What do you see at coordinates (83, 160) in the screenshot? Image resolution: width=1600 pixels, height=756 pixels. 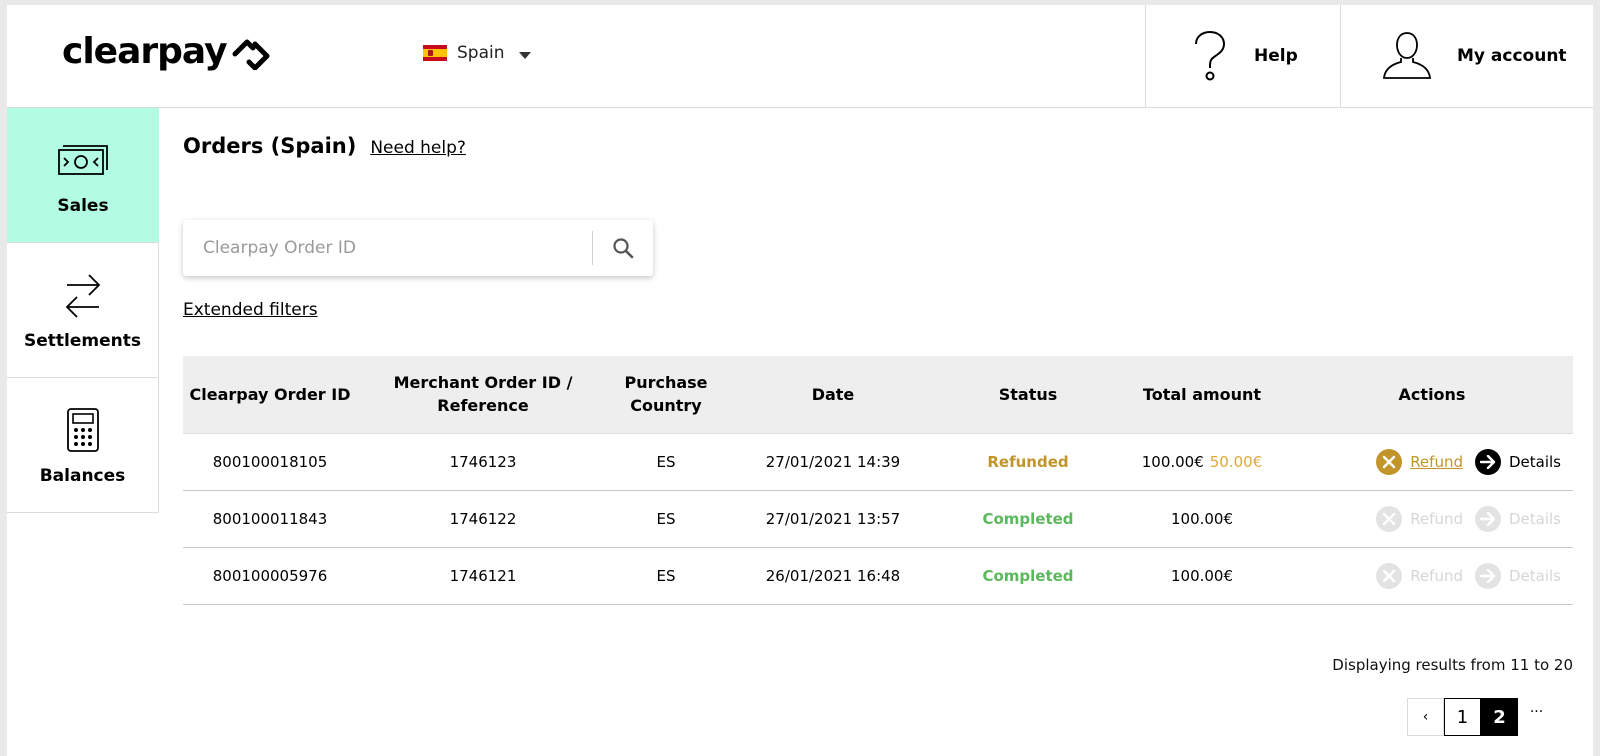 I see `banknote-icon` at bounding box center [83, 160].